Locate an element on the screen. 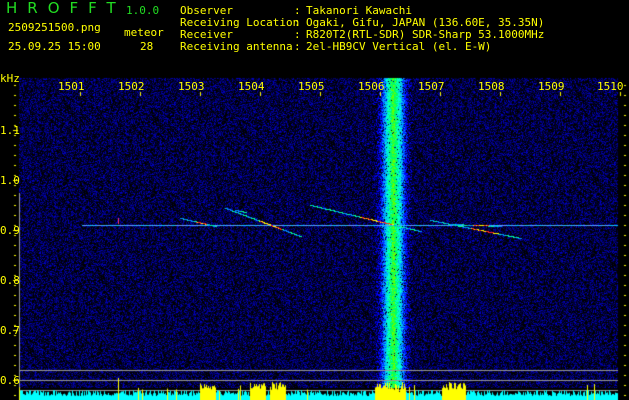 The image size is (629, 400). info-value: 2el-HB9CV Vertical (el. E-W) is located at coordinates (399, 46).